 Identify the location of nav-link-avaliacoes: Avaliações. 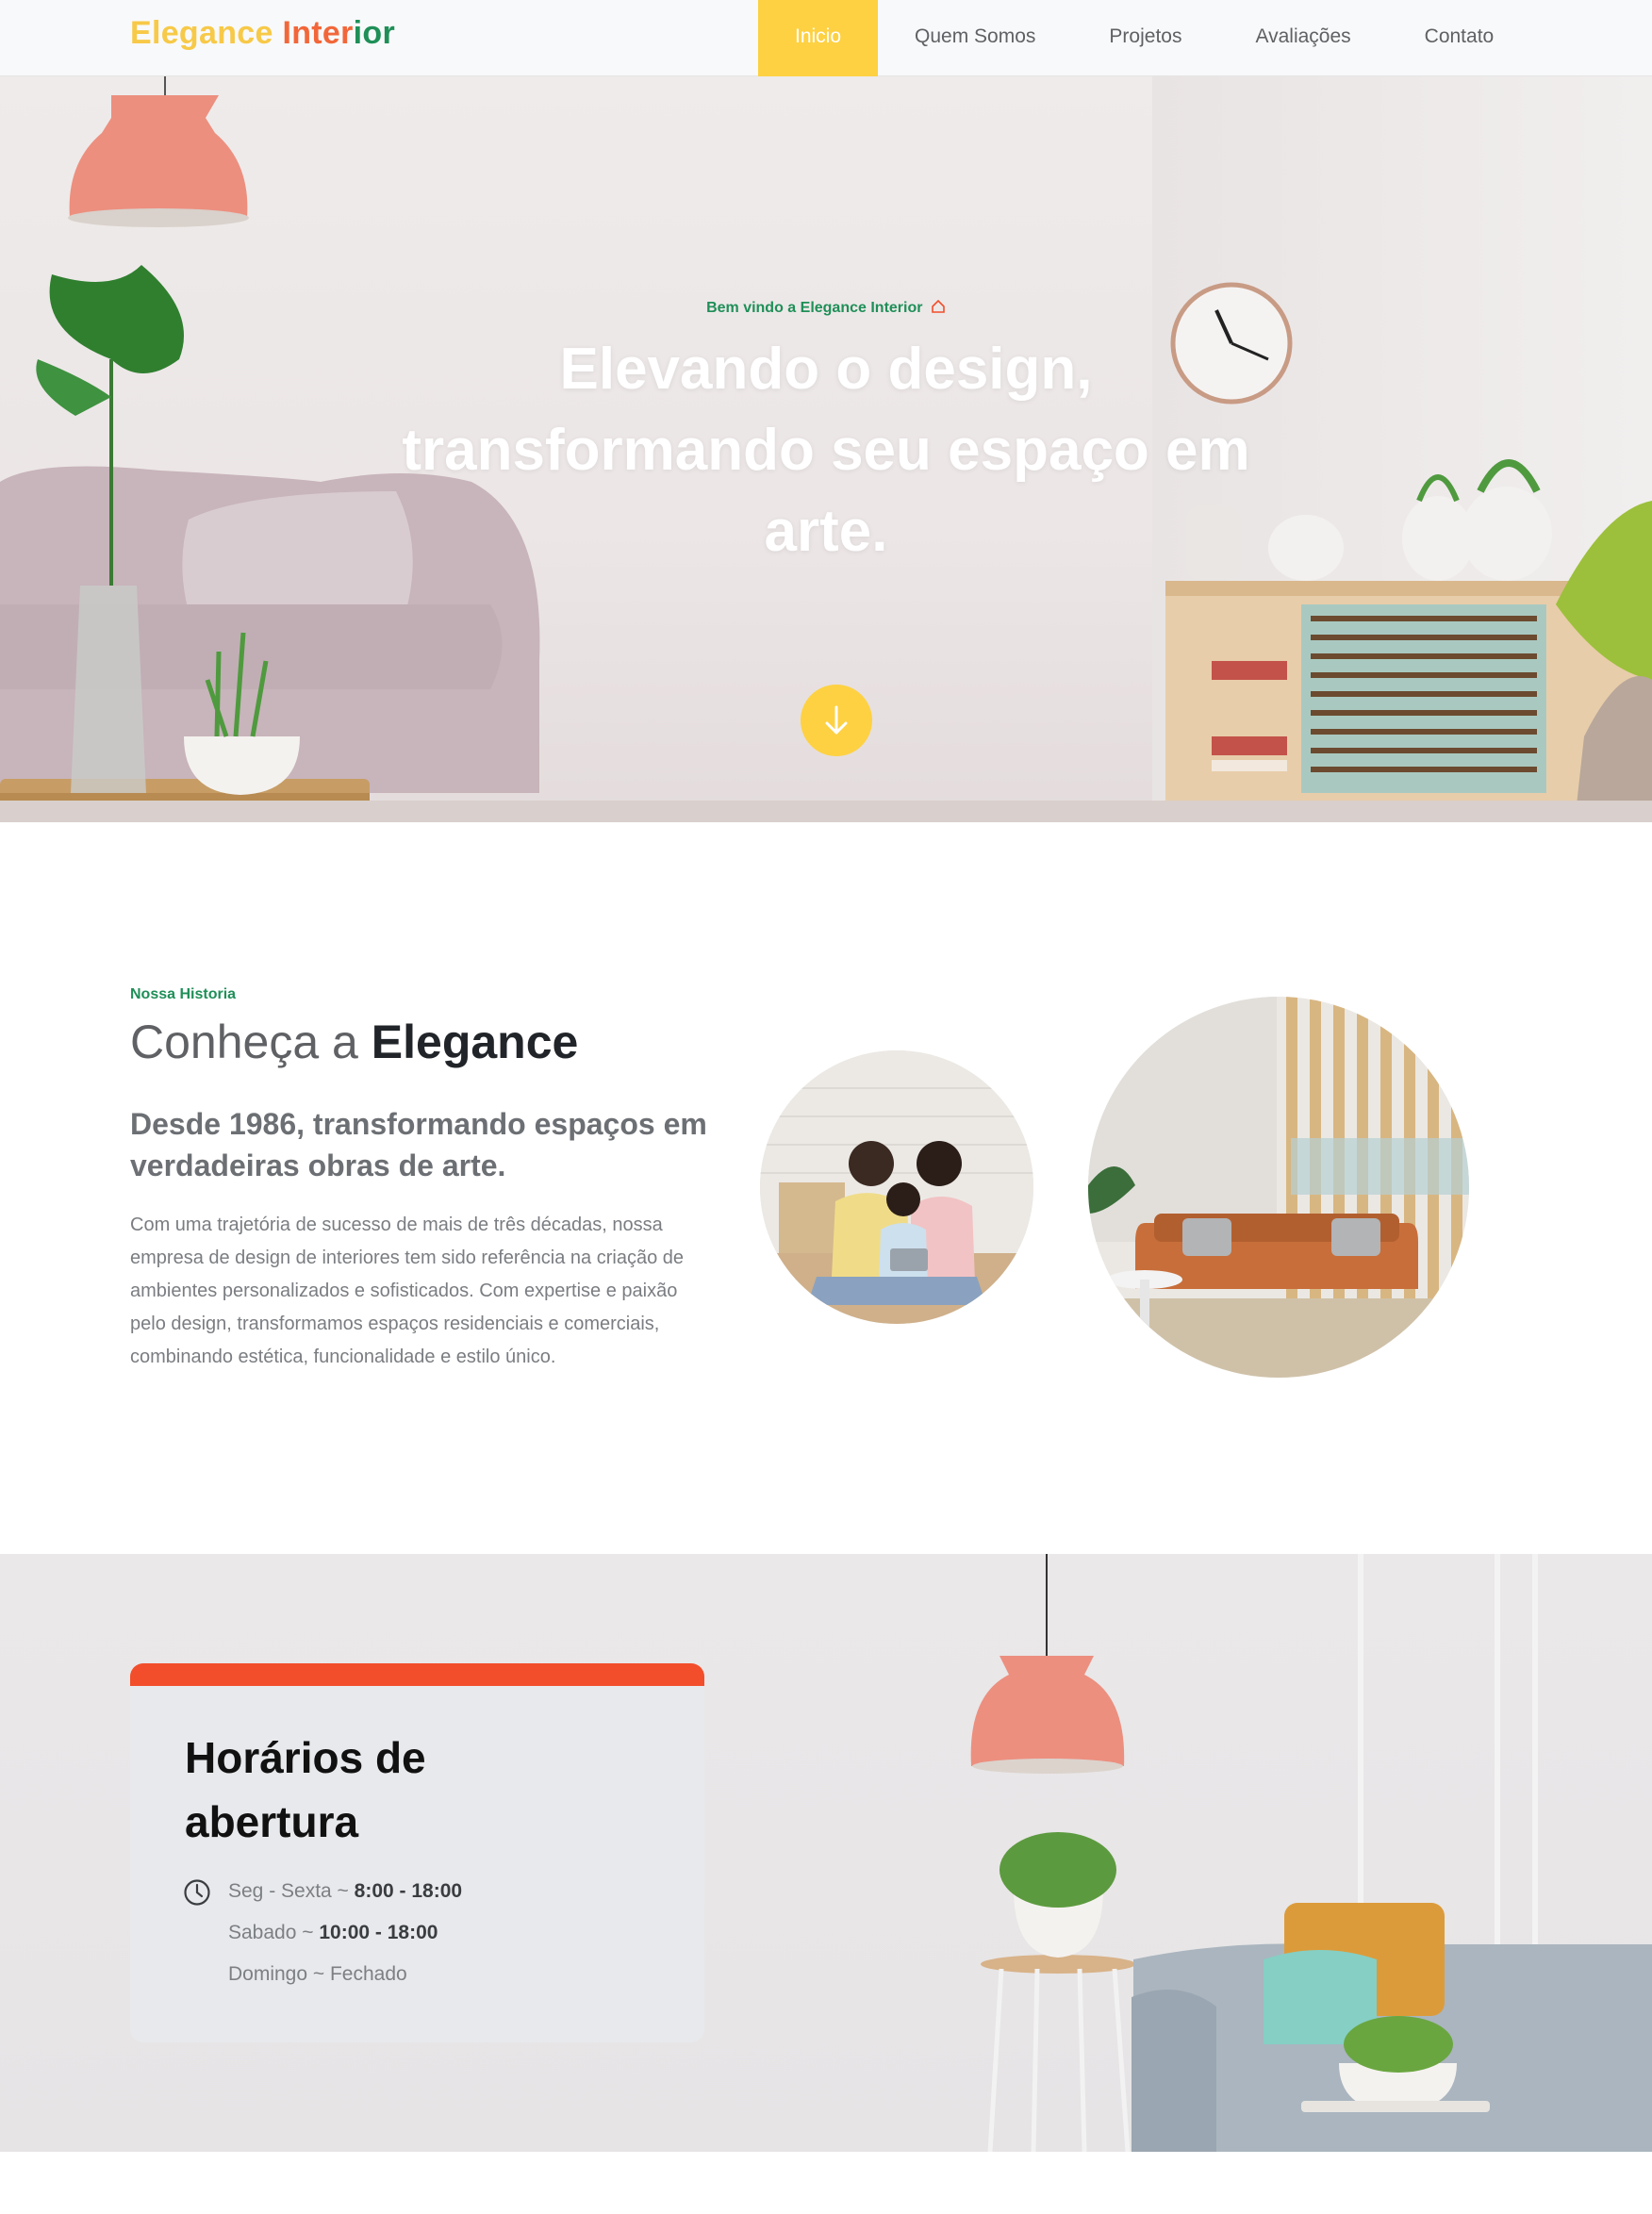
(1302, 38).